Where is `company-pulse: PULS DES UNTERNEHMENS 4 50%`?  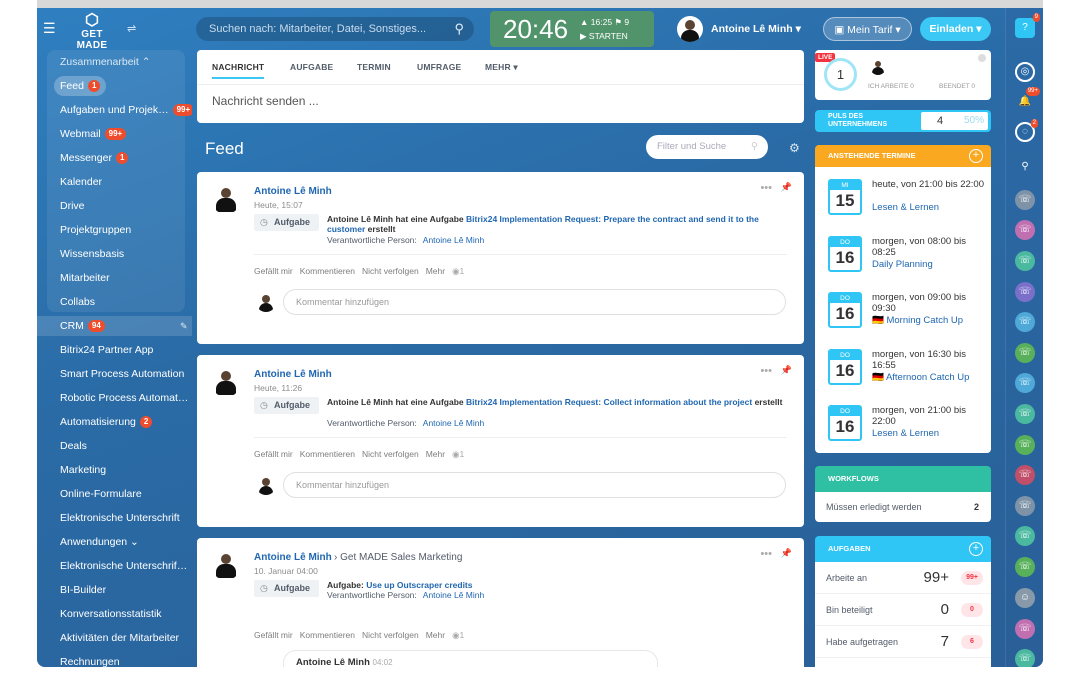
company-pulse: PULS DES UNTERNEHMENS 4 50% is located at coordinates (903, 121).